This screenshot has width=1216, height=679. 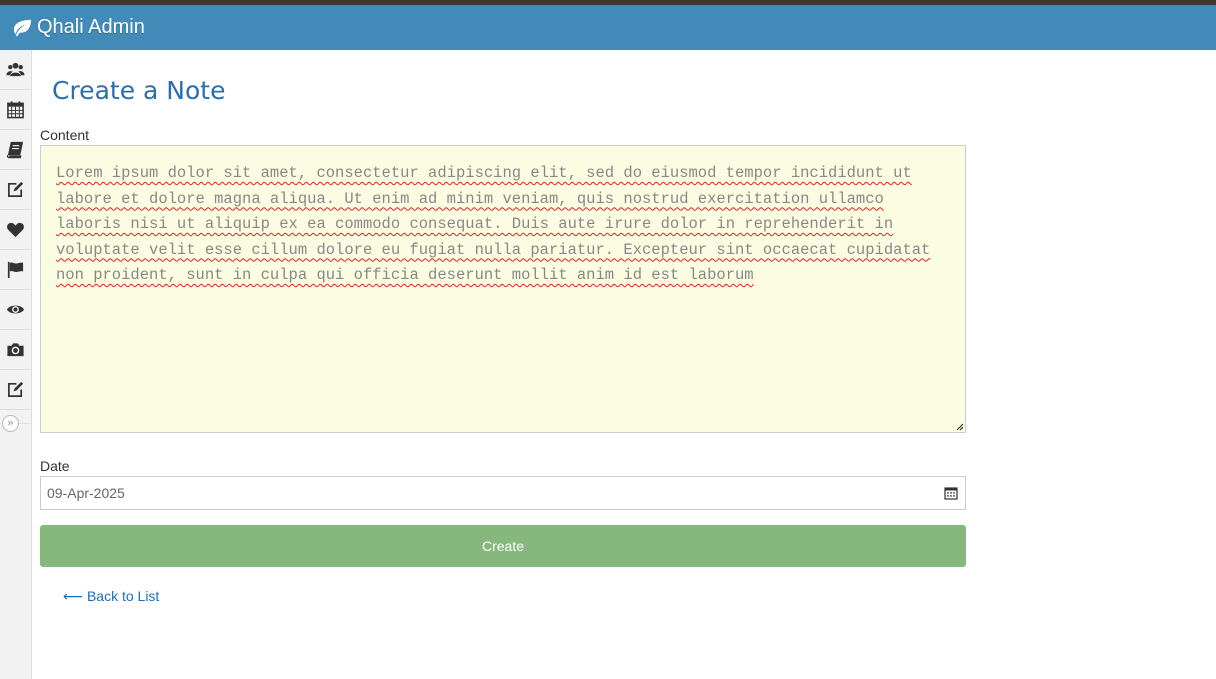 I want to click on calendar-icon, so click(x=15, y=110).